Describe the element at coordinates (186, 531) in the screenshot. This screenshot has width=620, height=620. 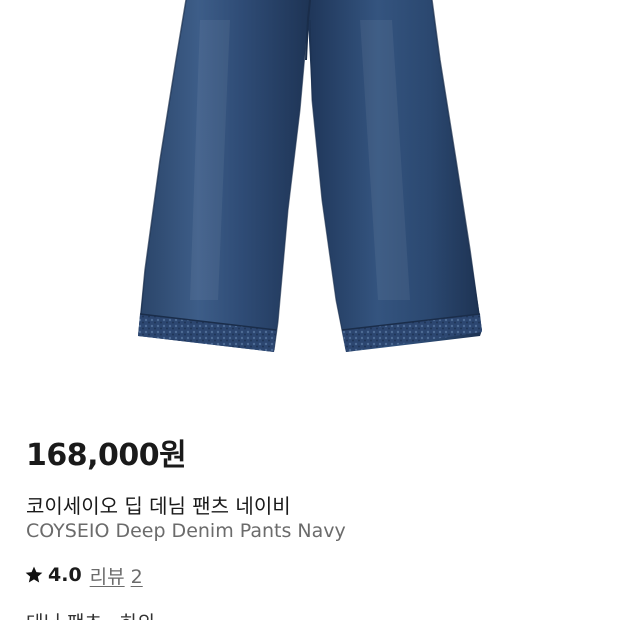
I see `product-title-english: COYSEIO Deep Denim Pants Navy` at that location.